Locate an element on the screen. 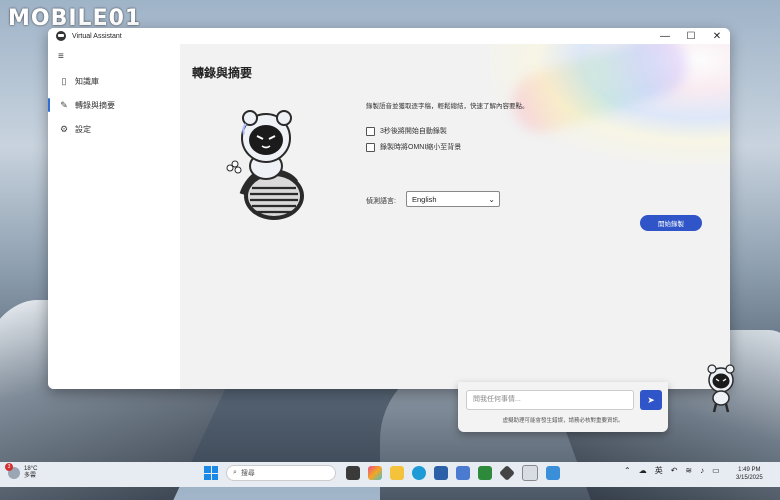  close-button: ✕ is located at coordinates (717, 36).